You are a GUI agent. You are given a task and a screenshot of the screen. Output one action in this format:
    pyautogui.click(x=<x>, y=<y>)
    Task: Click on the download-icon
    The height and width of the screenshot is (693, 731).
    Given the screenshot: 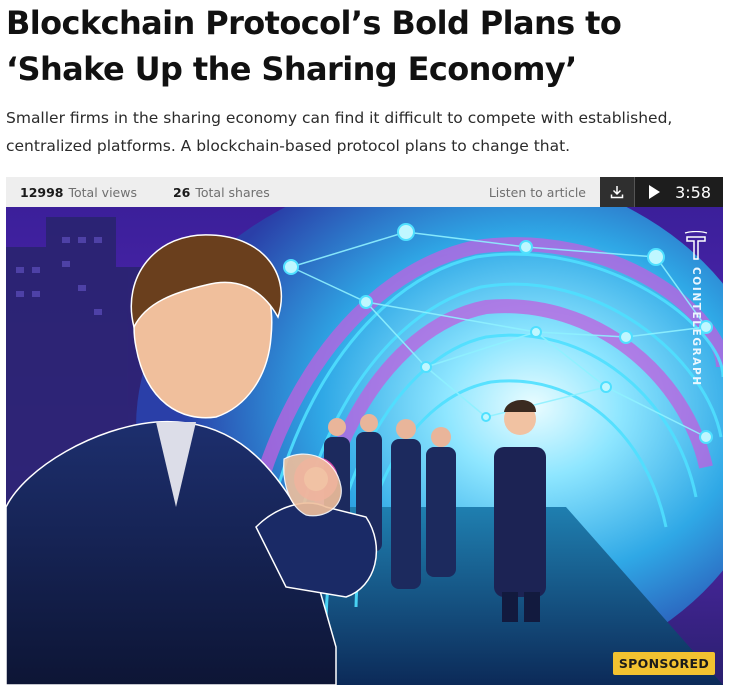 What is the action you would take?
    pyautogui.click(x=617, y=192)
    